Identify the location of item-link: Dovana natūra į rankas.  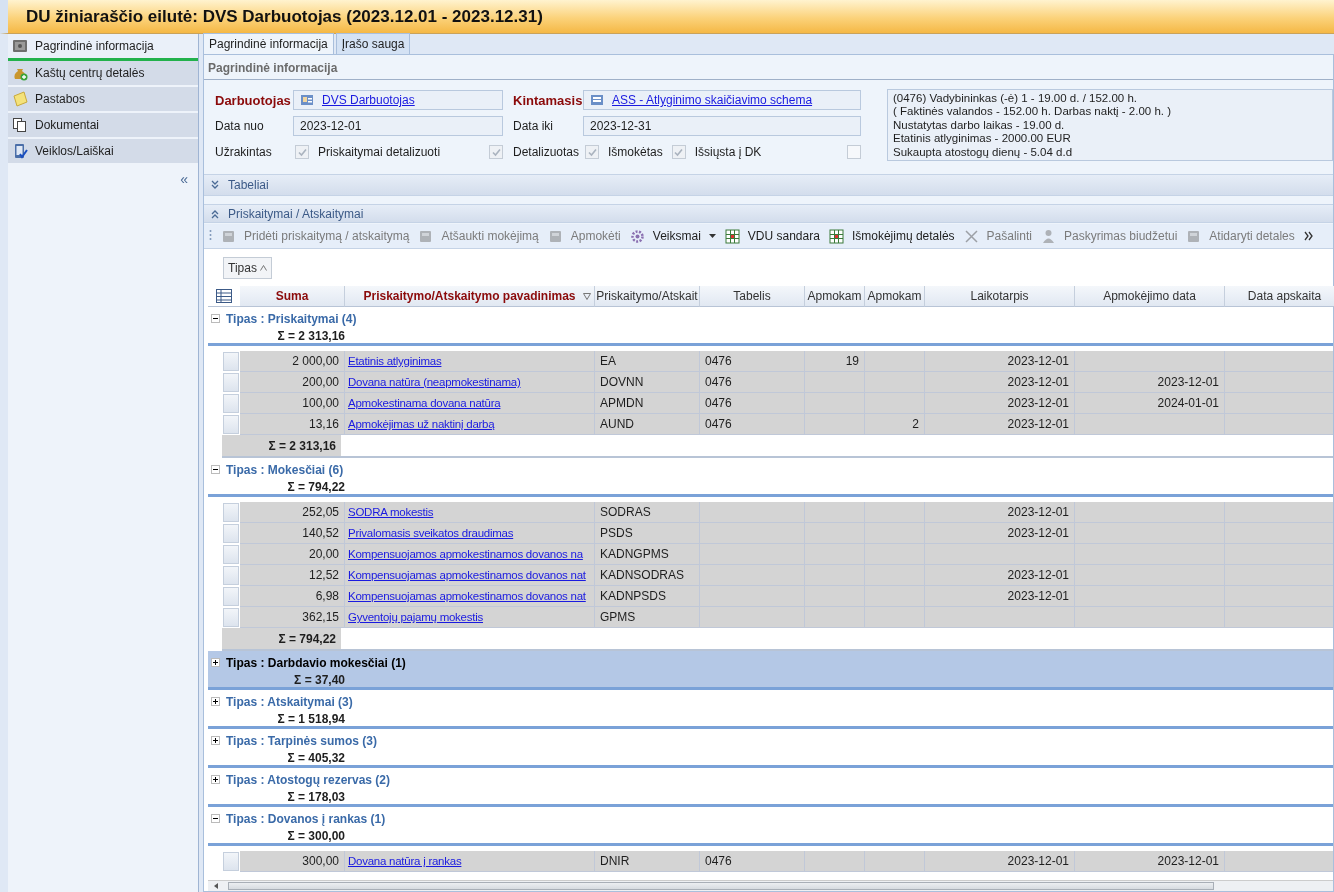
(405, 861).